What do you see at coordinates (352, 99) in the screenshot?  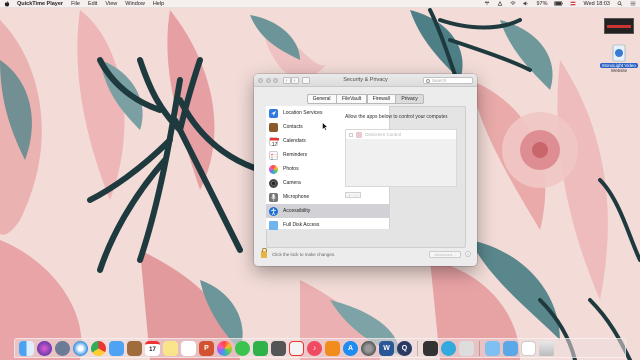 I see `tab-filevault: FileVault` at bounding box center [352, 99].